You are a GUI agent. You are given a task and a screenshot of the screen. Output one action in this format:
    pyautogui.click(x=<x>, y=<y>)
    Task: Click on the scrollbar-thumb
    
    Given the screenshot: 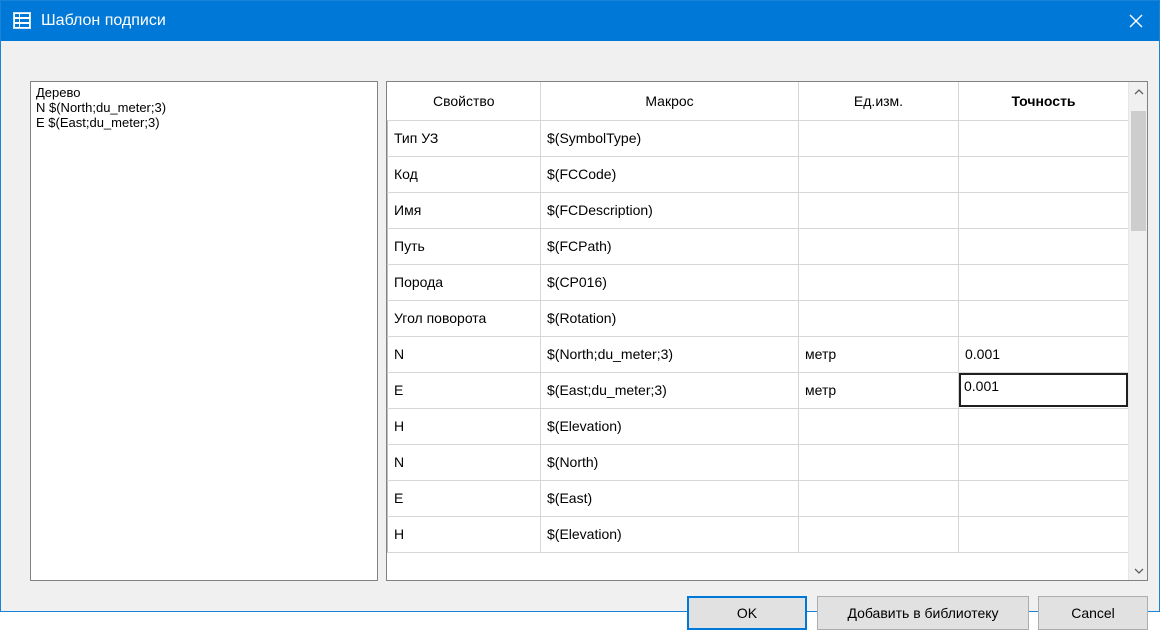 What is the action you would take?
    pyautogui.click(x=1138, y=171)
    